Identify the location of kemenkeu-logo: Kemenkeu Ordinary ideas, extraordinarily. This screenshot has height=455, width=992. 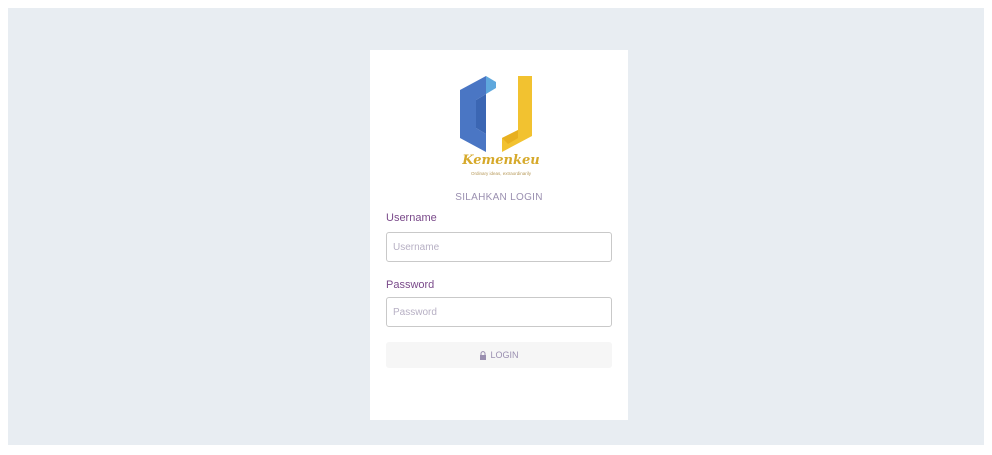
(501, 127).